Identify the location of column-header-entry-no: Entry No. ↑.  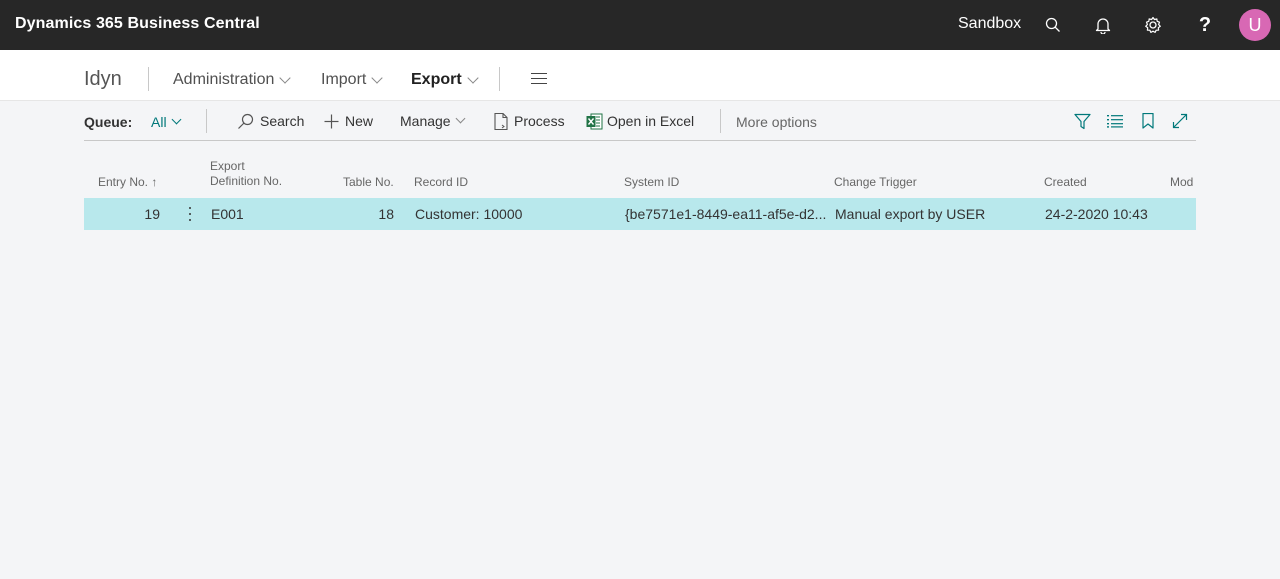
(127, 182).